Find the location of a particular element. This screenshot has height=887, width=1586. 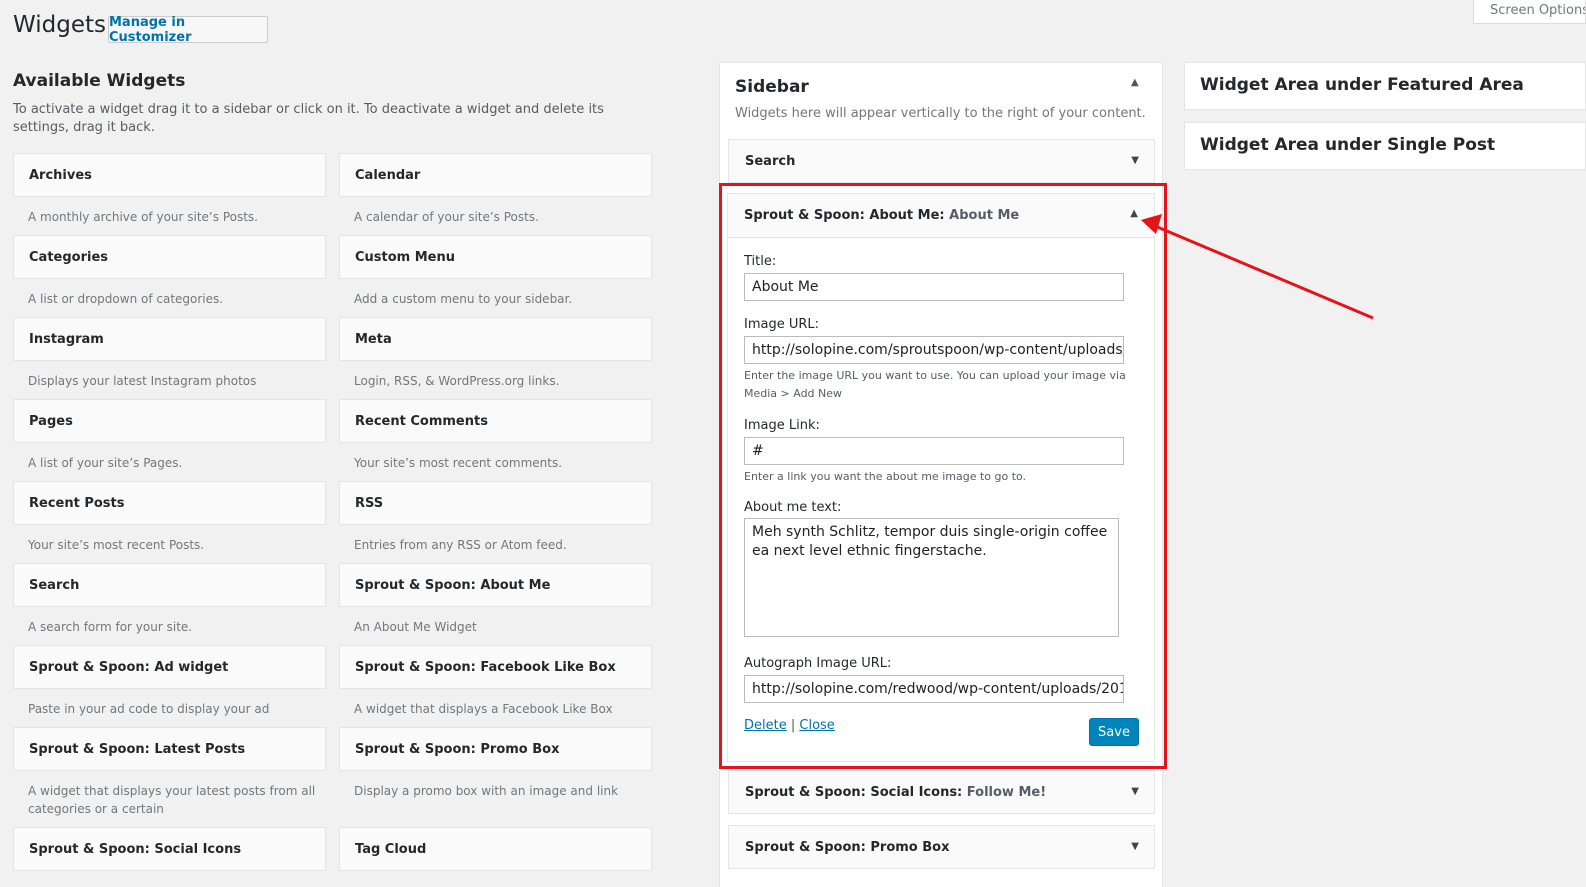

widget-description: Login, RSS, & WordPress.org links. is located at coordinates (457, 381).